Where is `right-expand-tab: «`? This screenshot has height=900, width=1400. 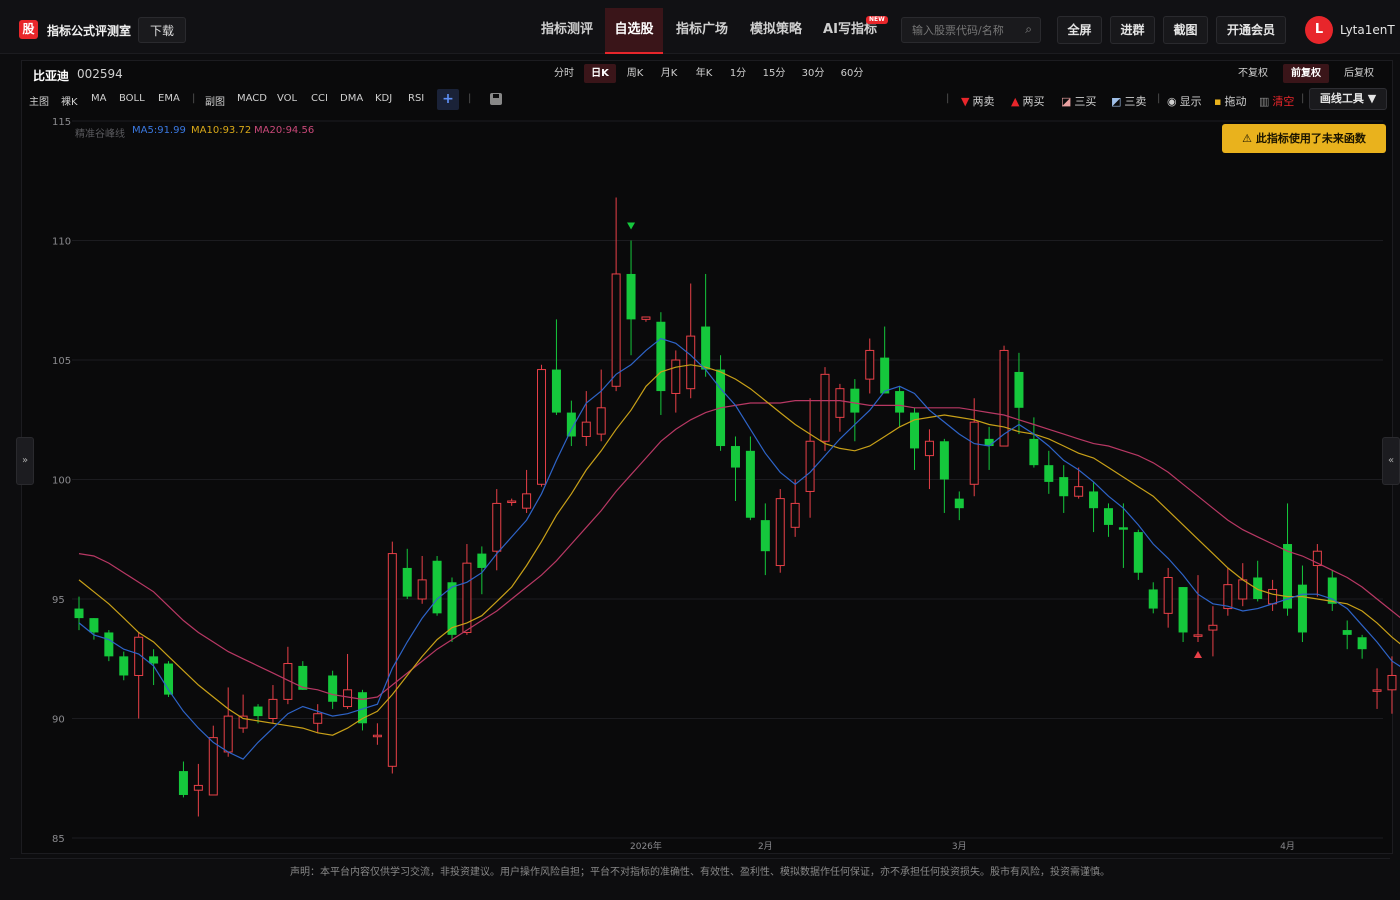
right-expand-tab: « is located at coordinates (1391, 461).